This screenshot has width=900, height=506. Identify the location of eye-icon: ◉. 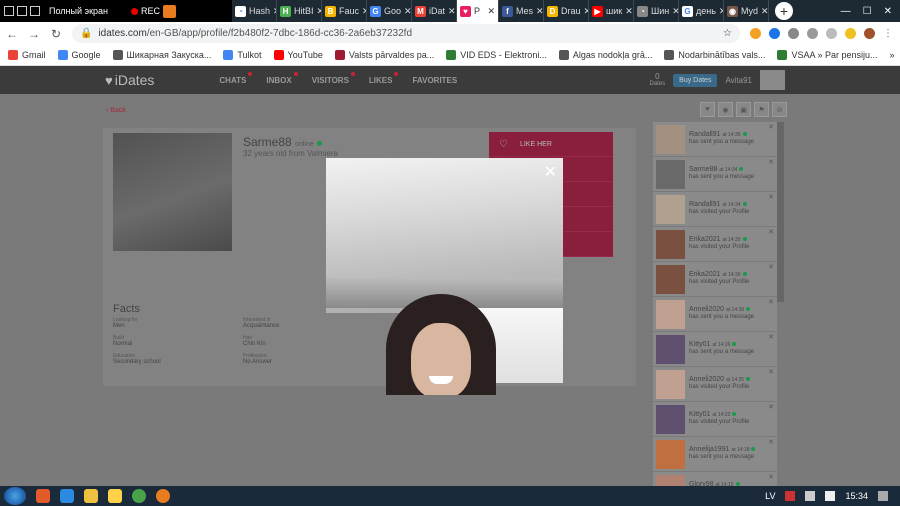
(725, 109).